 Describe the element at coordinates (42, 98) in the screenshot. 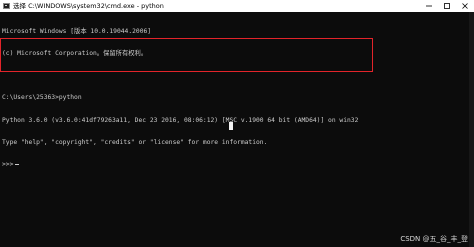

I see `console-line-command: C:\Users\25363>python` at that location.